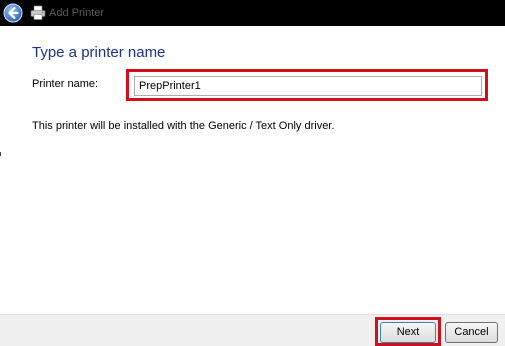 This screenshot has height=346, width=505. Describe the element at coordinates (38, 12) in the screenshot. I see `printer-icon` at that location.